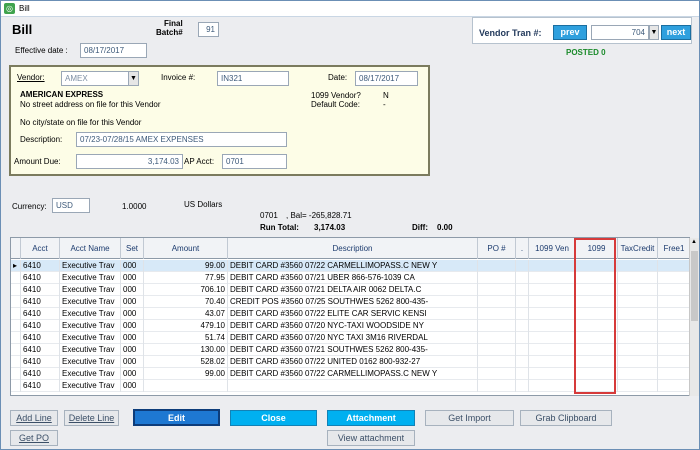  What do you see at coordinates (90, 248) in the screenshot?
I see `col-acct-name: Acct Name` at bounding box center [90, 248].